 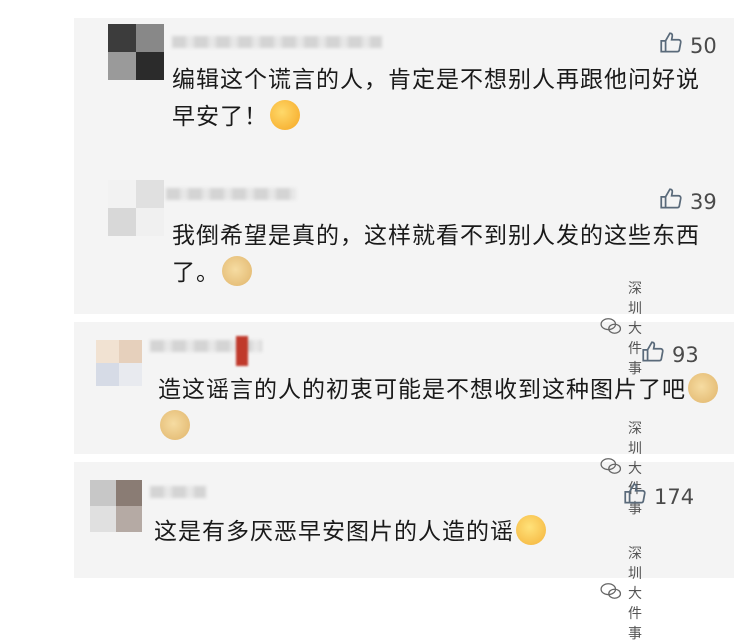 What do you see at coordinates (685, 354) in the screenshot?
I see `like-count: 93` at bounding box center [685, 354].